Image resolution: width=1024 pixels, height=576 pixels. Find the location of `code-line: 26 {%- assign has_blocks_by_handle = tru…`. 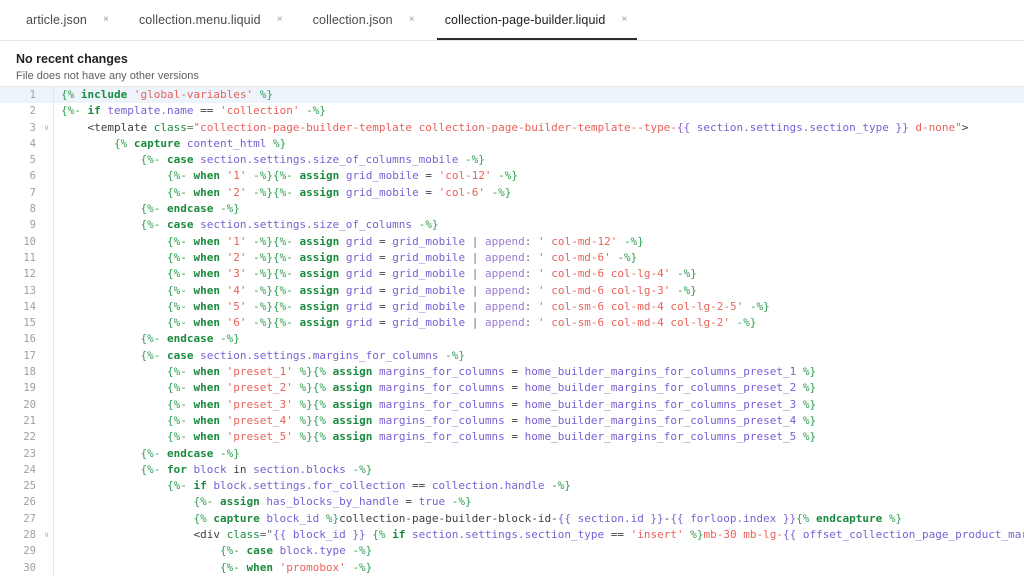

code-line: 26 {%- assign has_blocks_by_handle = tru… is located at coordinates (512, 502).